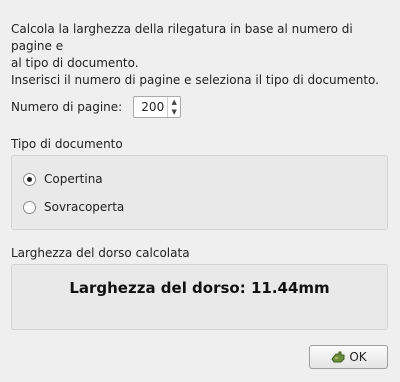  Describe the element at coordinates (84, 207) in the screenshot. I see `radio-label: Sovracoperta` at that location.